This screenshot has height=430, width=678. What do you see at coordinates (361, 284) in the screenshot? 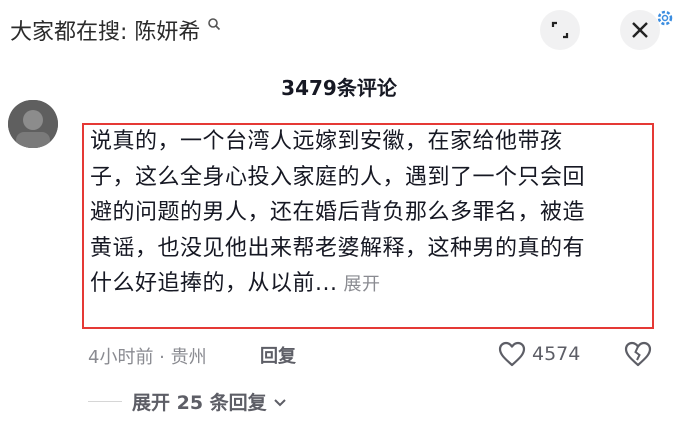
I see `expand-comment-link: 展开` at bounding box center [361, 284].